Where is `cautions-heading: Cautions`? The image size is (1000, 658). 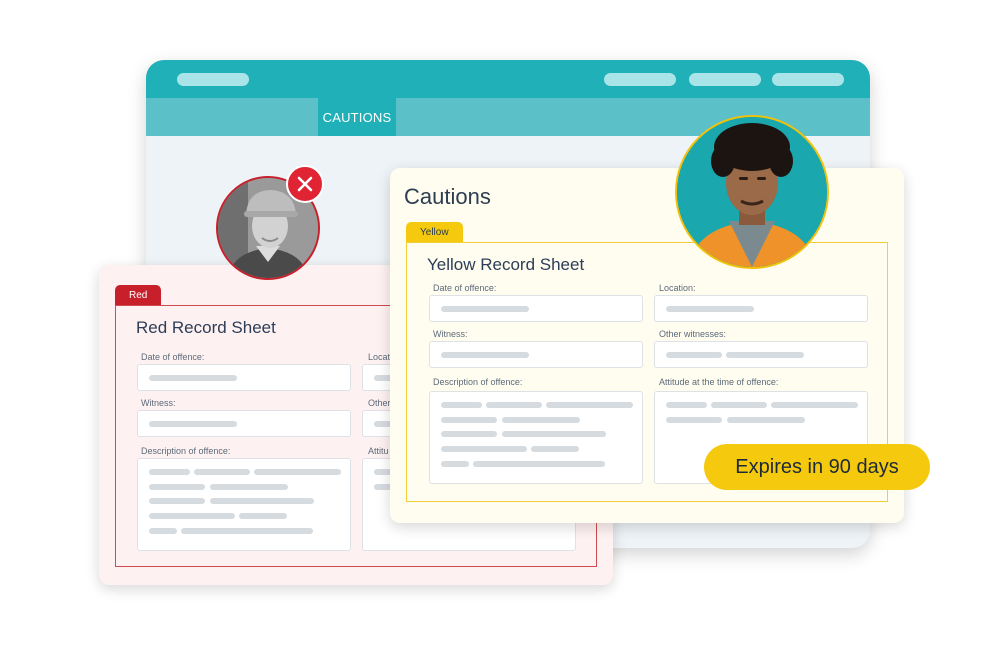
cautions-heading: Cautions is located at coordinates (447, 196).